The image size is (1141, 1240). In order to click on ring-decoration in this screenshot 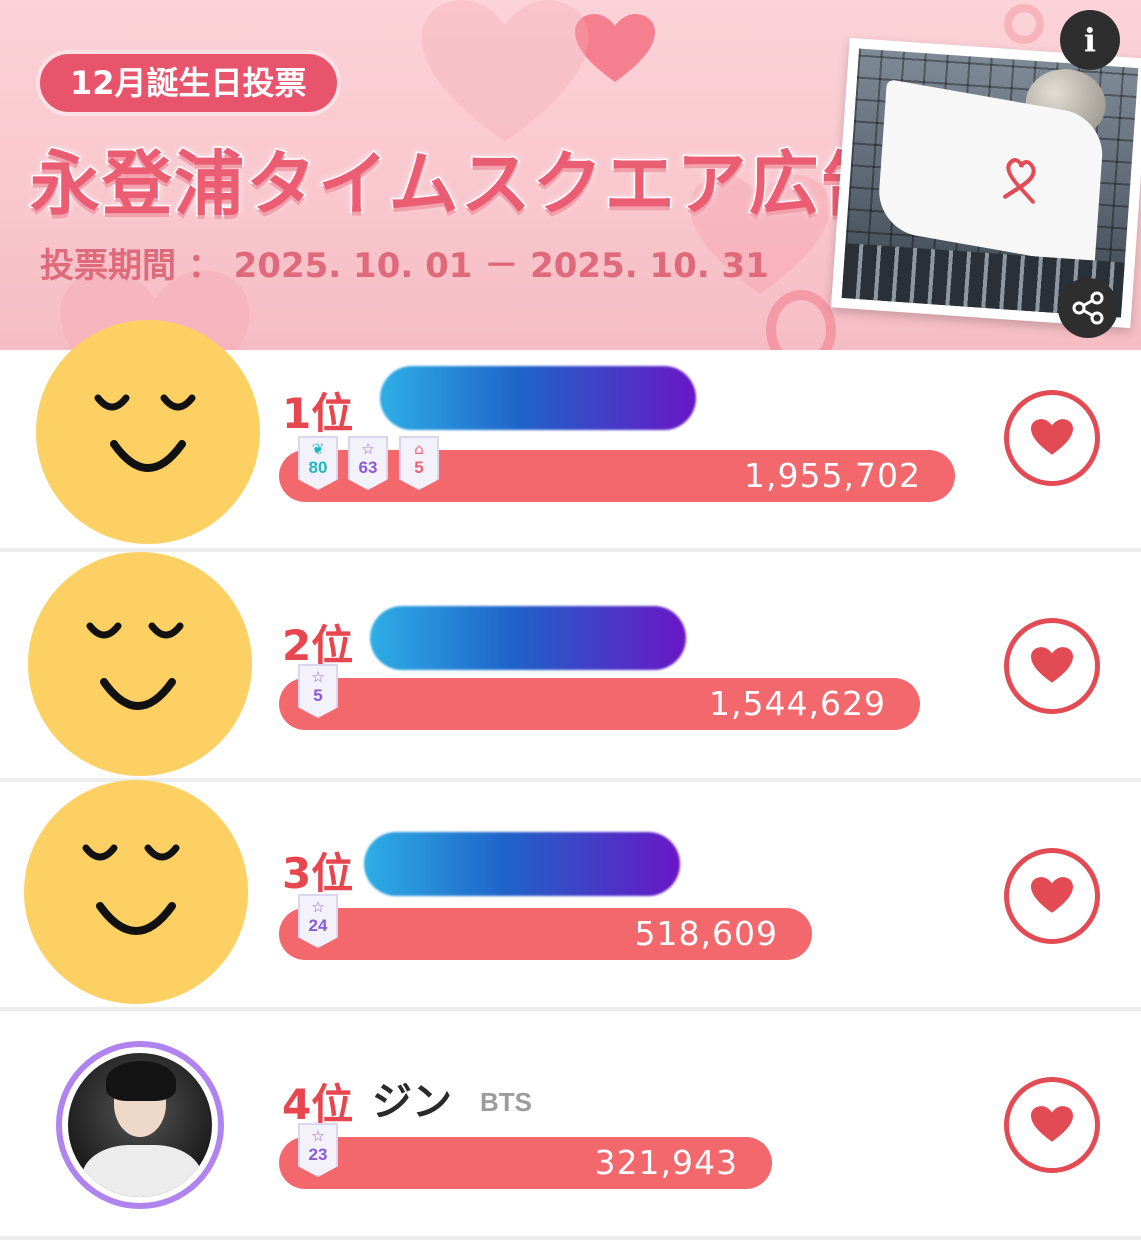, I will do `click(1024, 24)`.